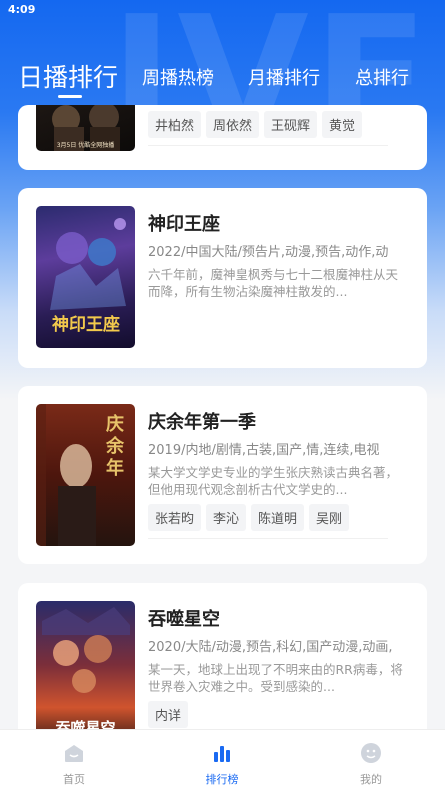 This screenshot has height=791, width=445. I want to click on actor-tag: 内详, so click(168, 714).